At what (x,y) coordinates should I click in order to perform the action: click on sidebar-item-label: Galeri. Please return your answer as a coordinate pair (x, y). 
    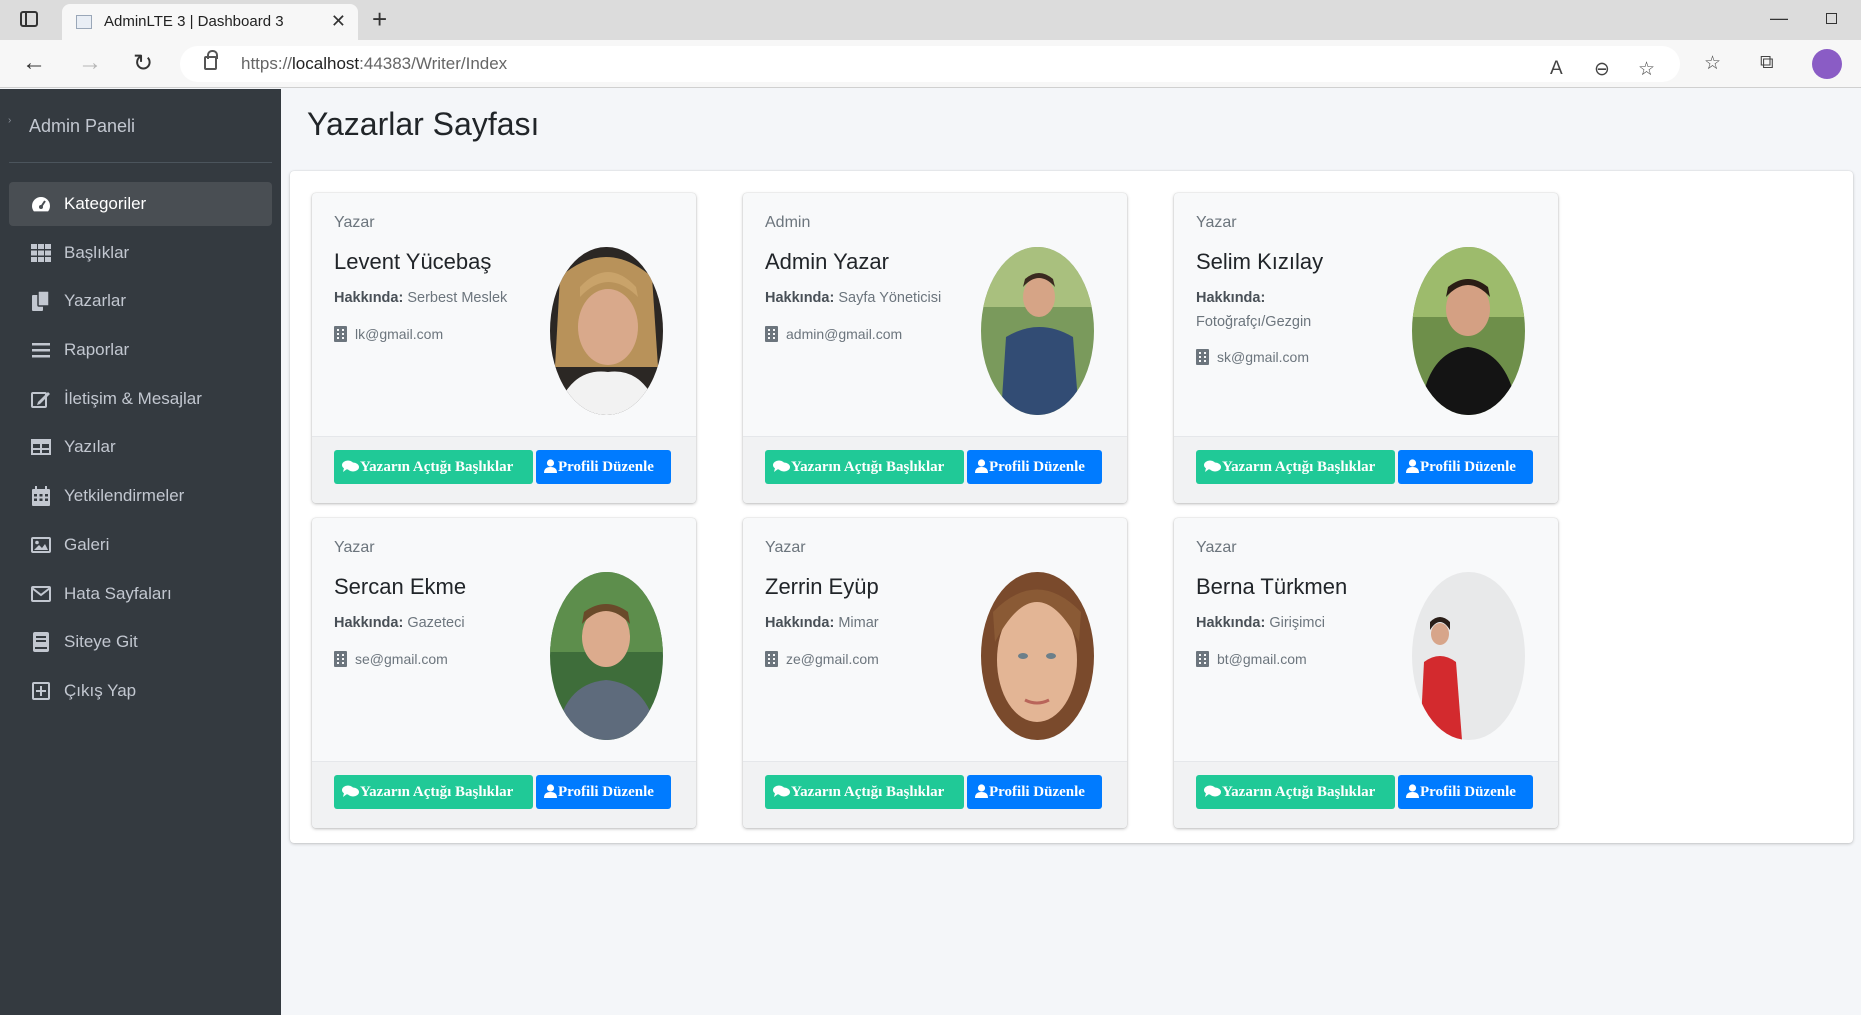
    Looking at the image, I should click on (87, 544).